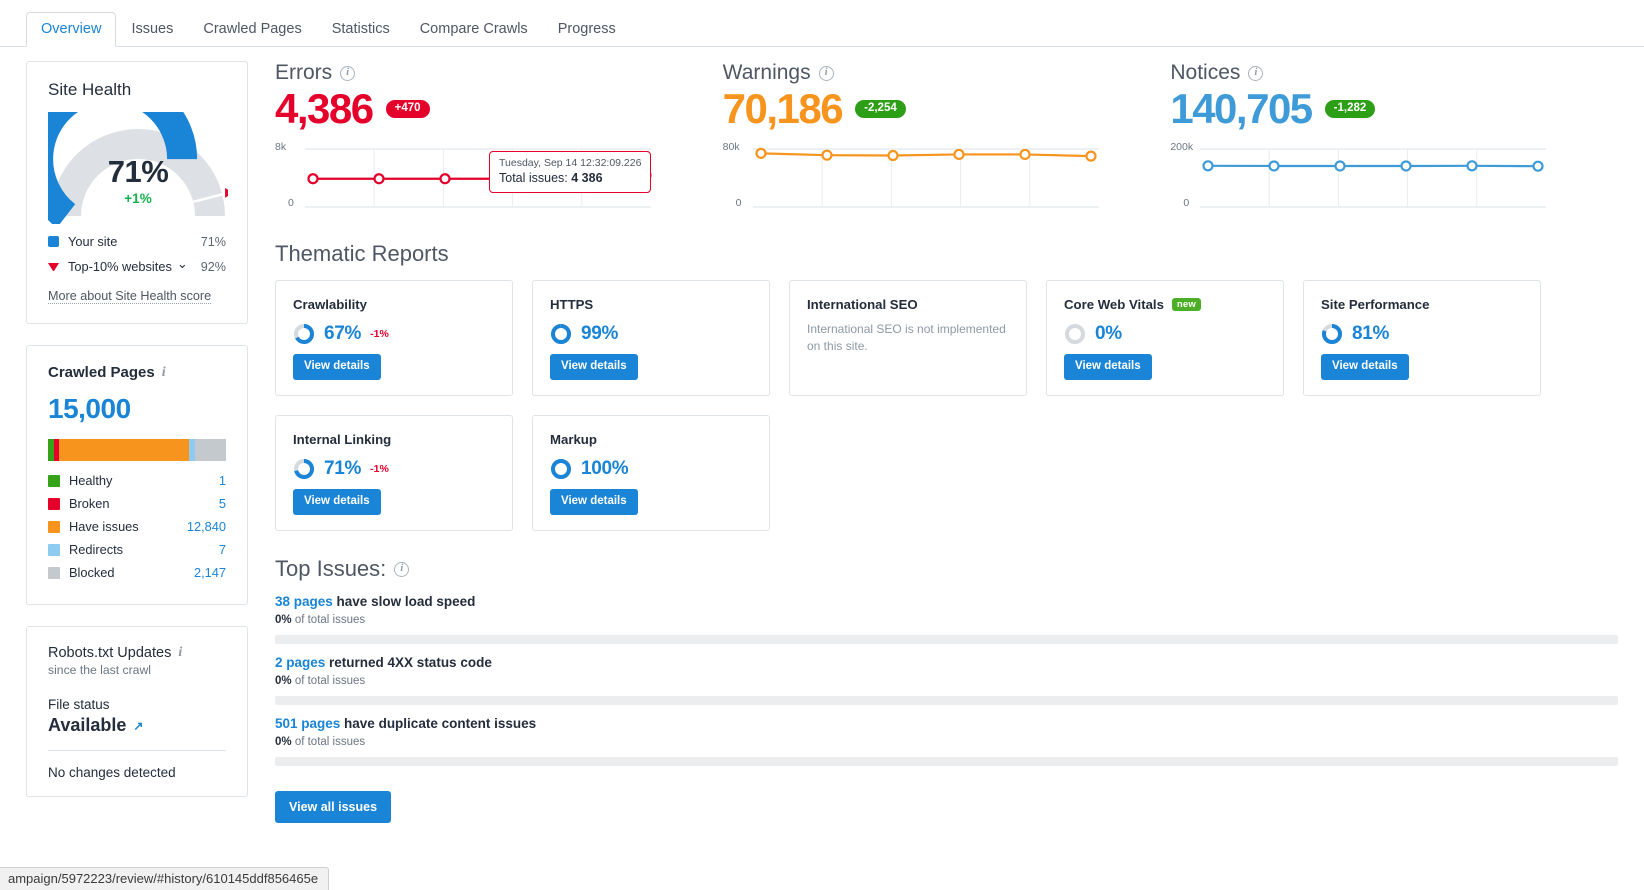 Image resolution: width=1644 pixels, height=890 pixels. I want to click on robots-file-status-value-row: Available ↗, so click(137, 725).